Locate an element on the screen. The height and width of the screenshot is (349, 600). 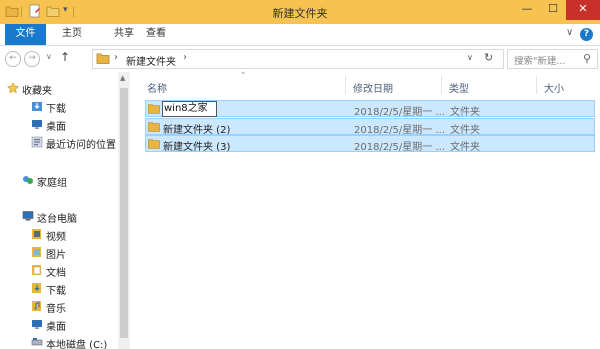
sidebar-item-downloads: 下载 is located at coordinates (48, 108).